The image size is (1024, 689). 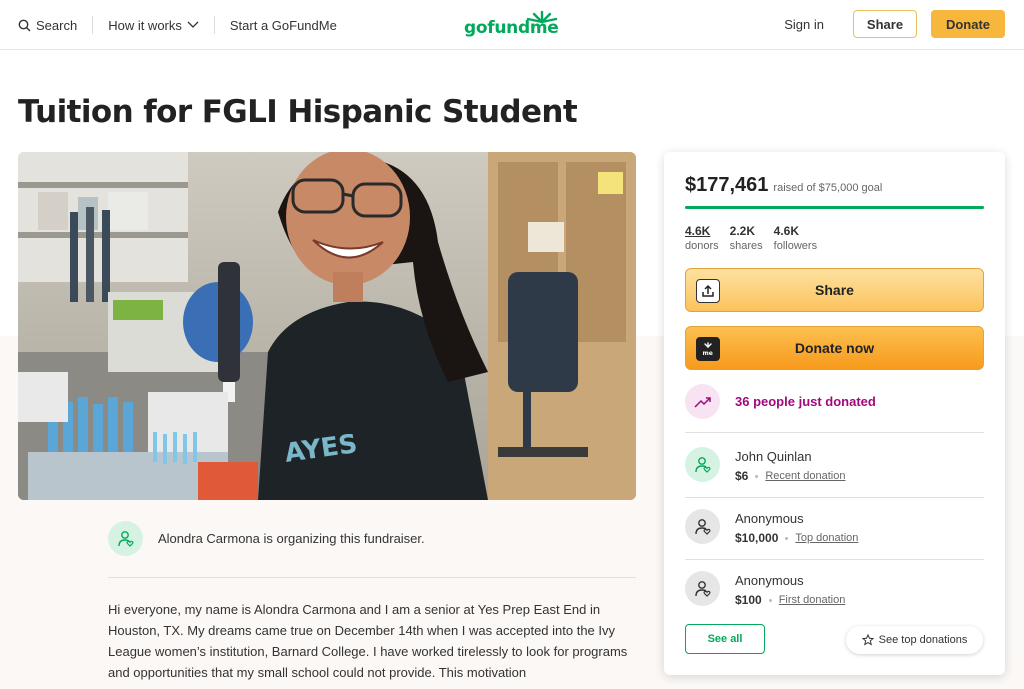 I want to click on share-button-label: Share, so click(x=834, y=290).